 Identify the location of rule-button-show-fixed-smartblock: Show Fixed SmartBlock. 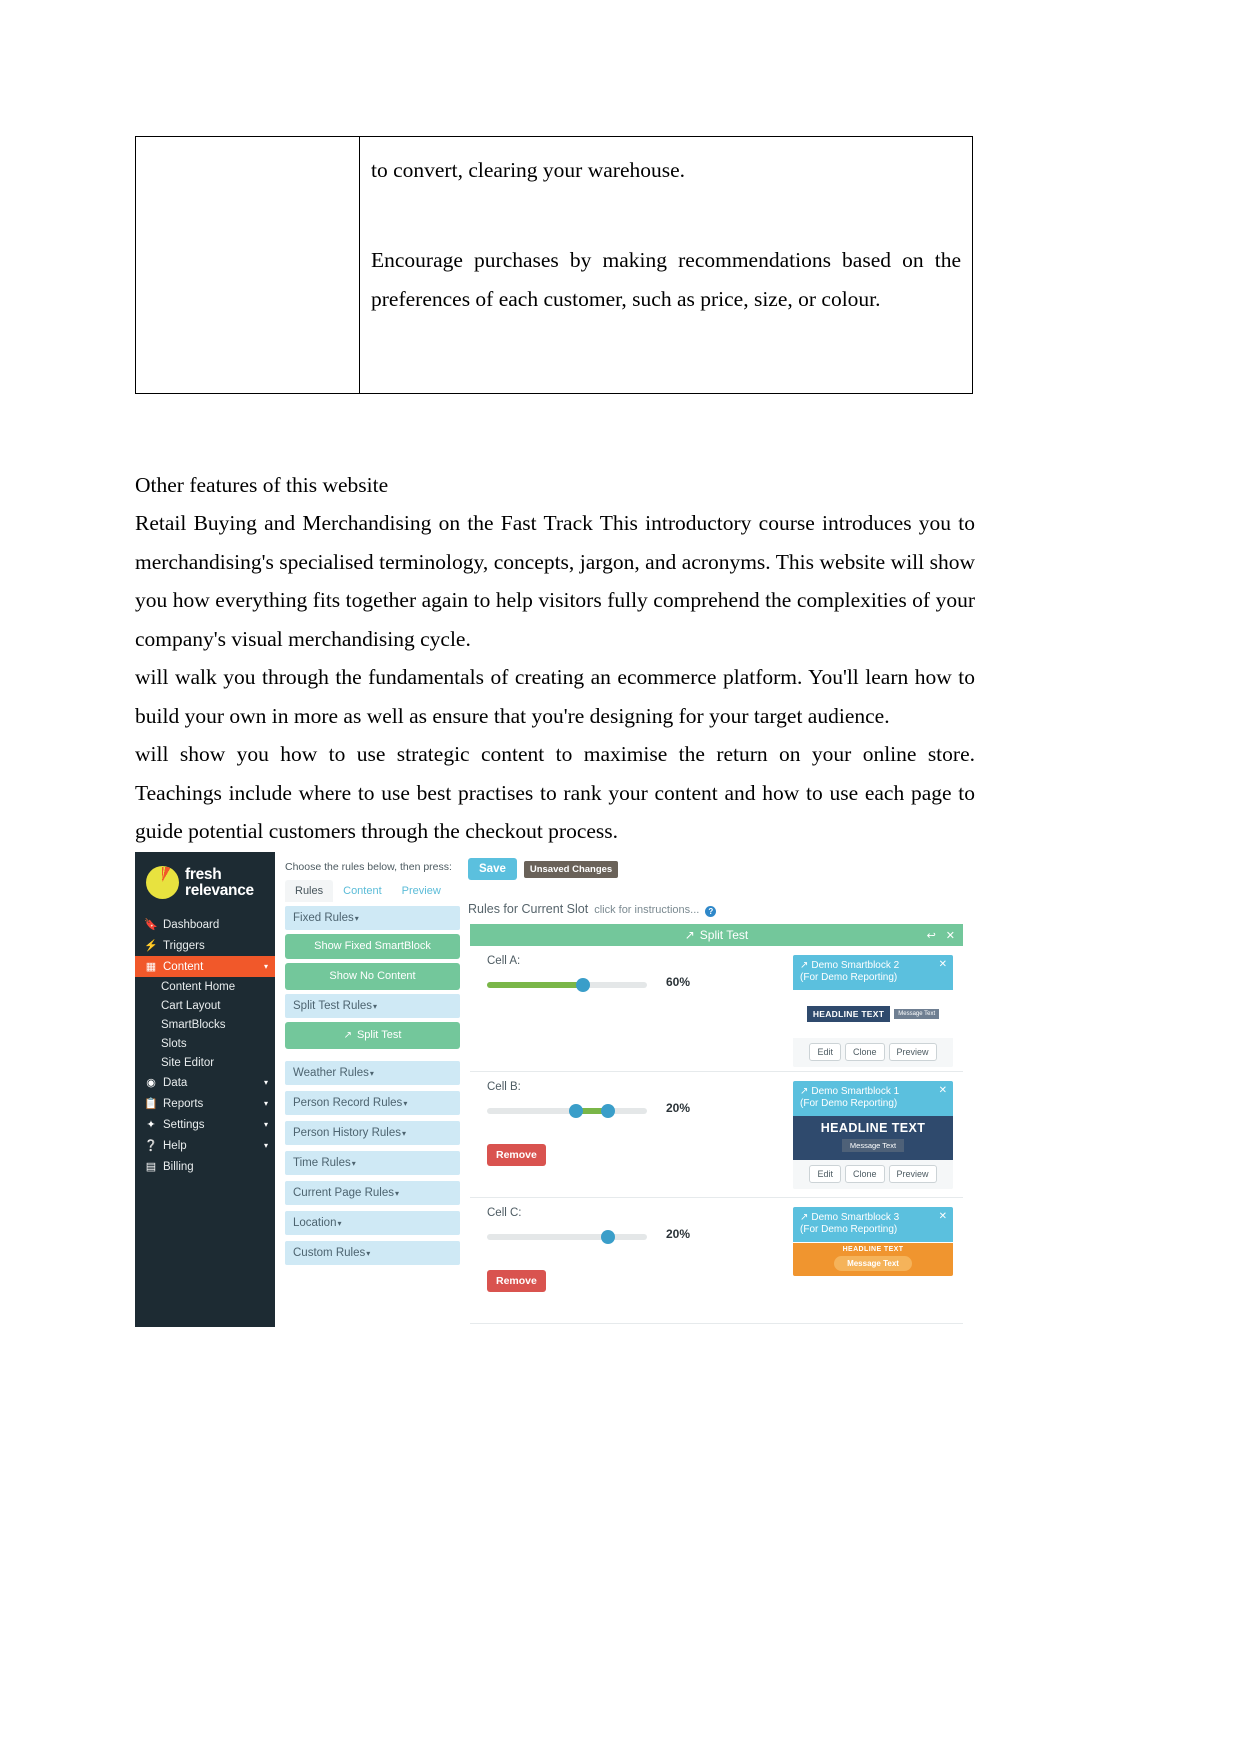
(372, 946).